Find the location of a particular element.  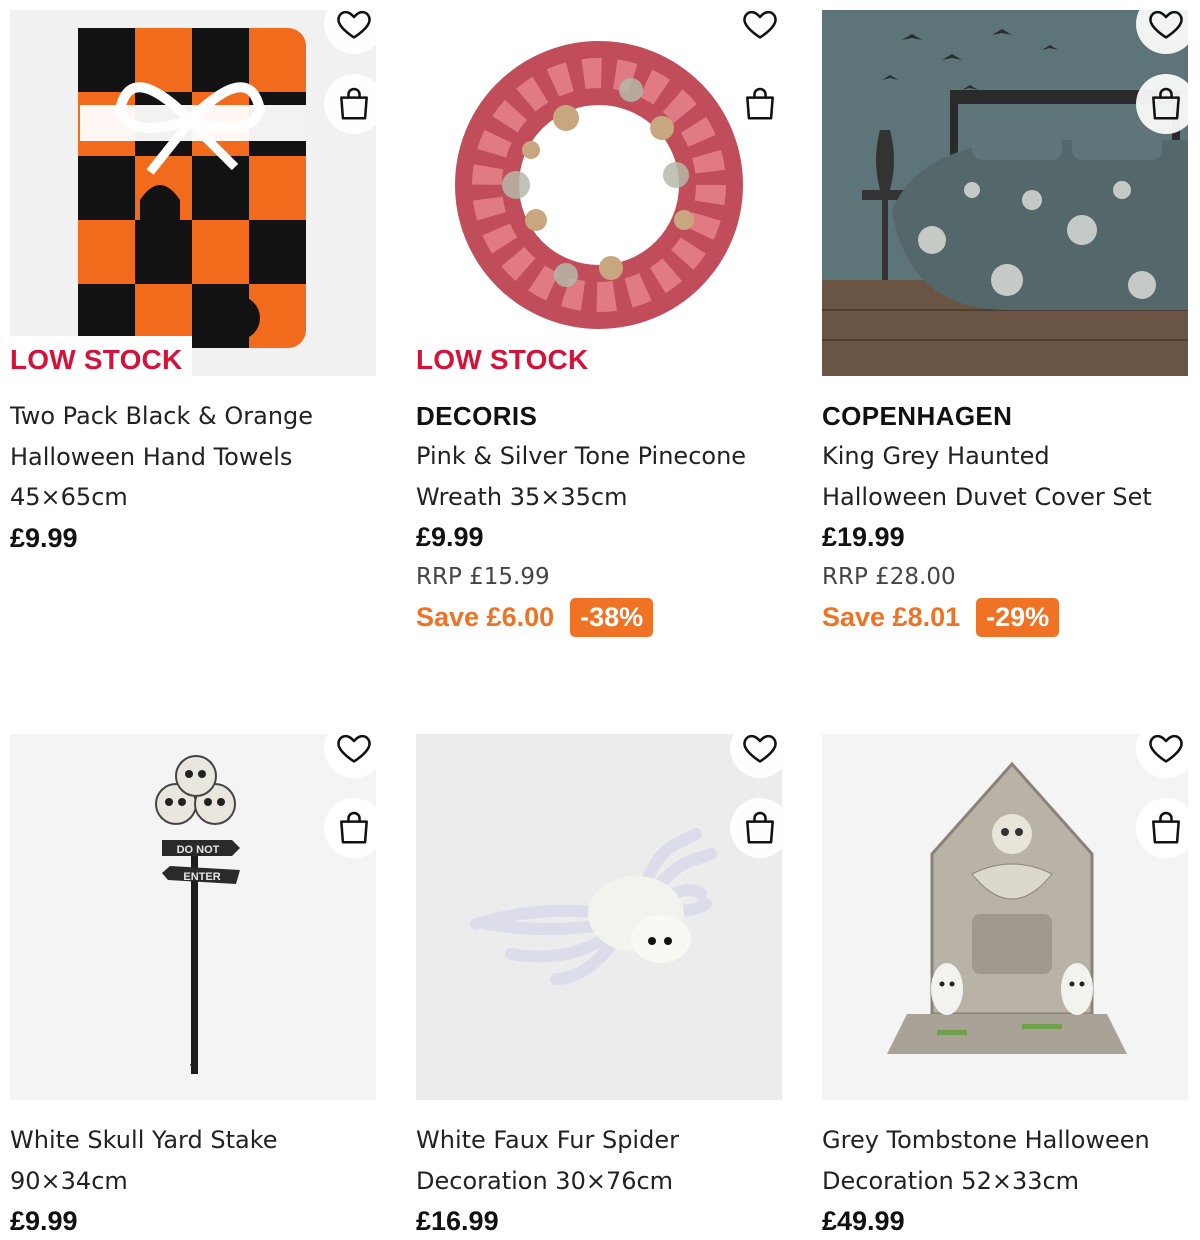

product-price: £49.99 is located at coordinates (863, 1221).